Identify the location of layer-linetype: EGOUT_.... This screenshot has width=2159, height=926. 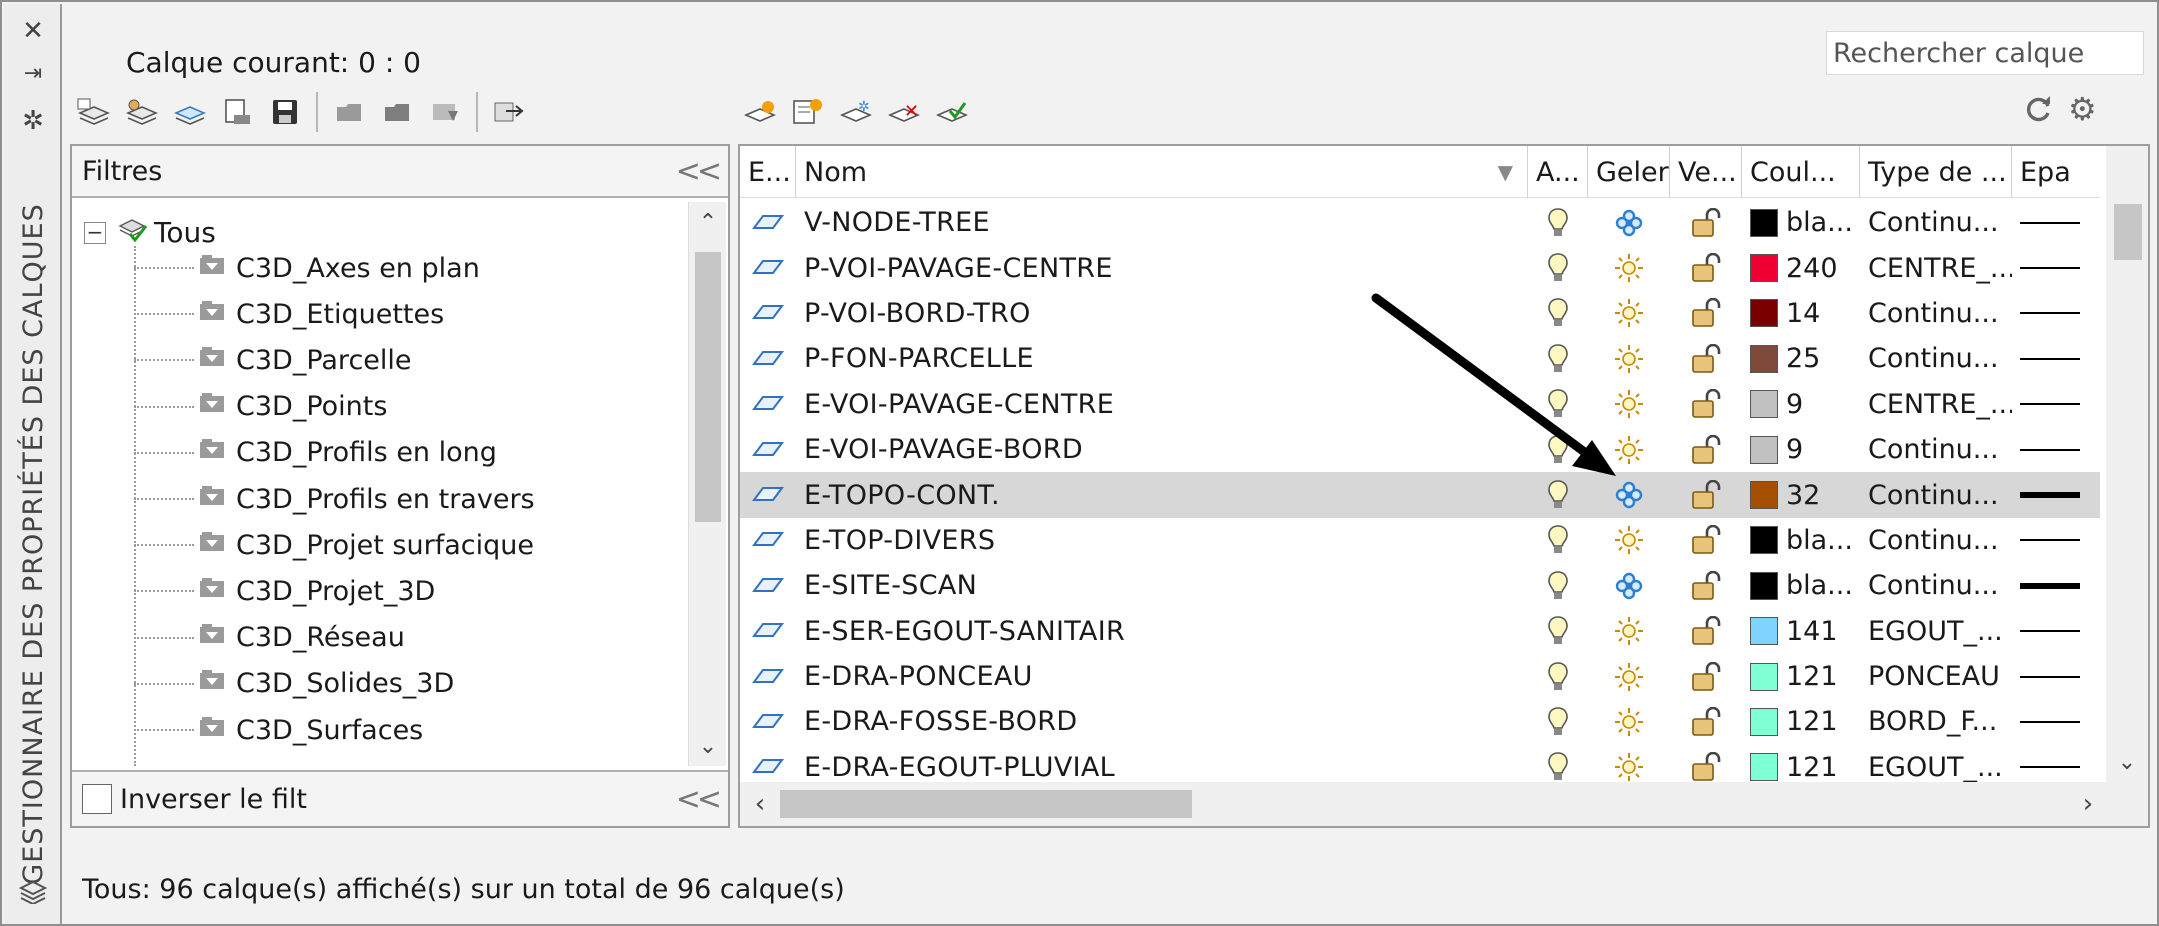
(1936, 631).